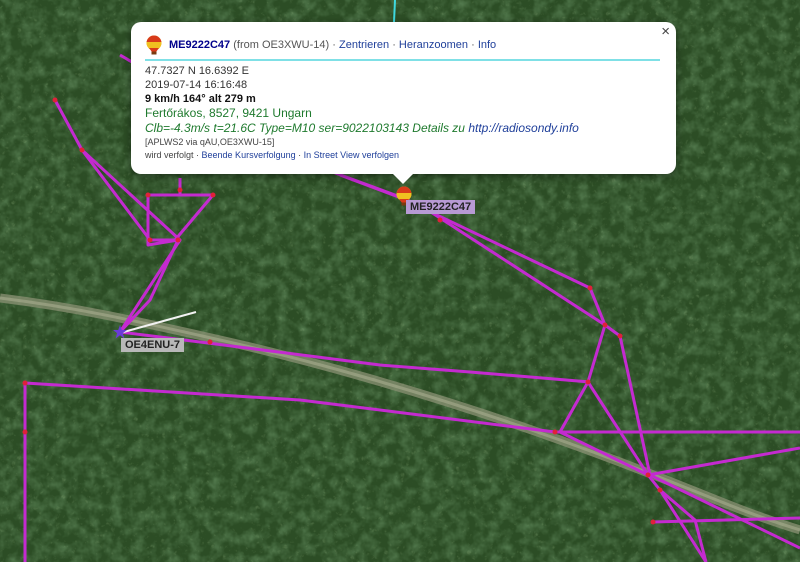 This screenshot has width=800, height=562. Describe the element at coordinates (228, 113) in the screenshot. I see `popup-location: Fertőrákos, 8527, 9421 Ungarn` at that location.